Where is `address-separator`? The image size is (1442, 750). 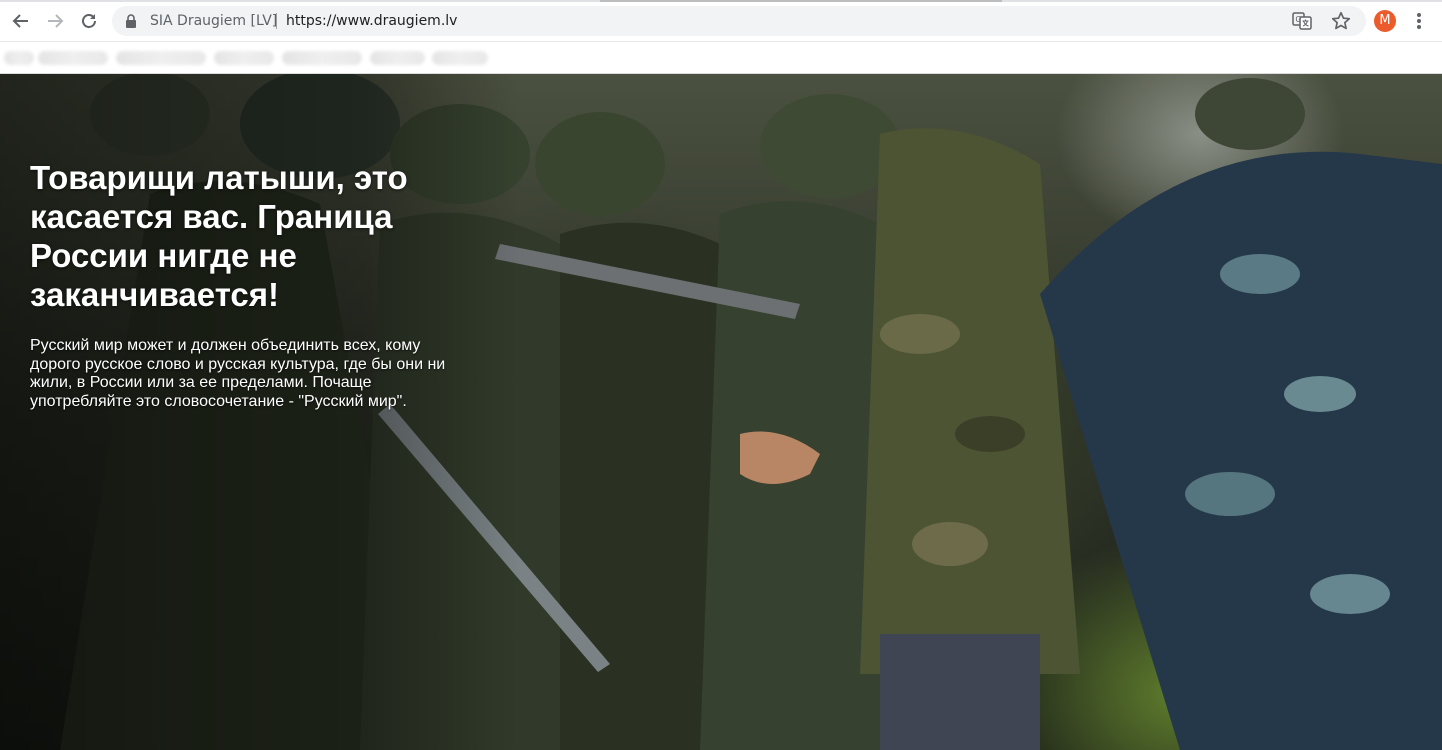
address-separator is located at coordinates (276, 21).